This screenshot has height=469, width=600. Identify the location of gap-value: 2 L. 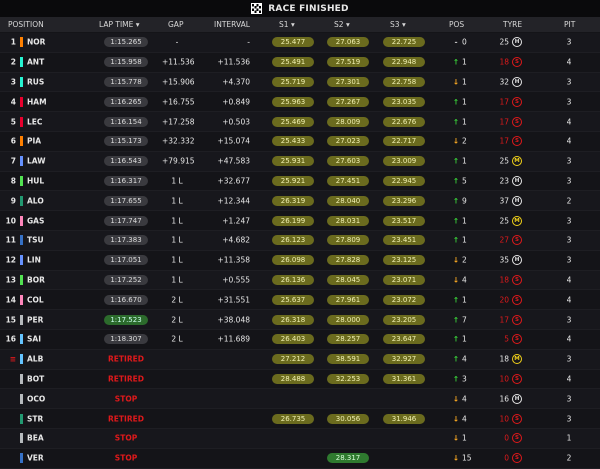
(177, 339).